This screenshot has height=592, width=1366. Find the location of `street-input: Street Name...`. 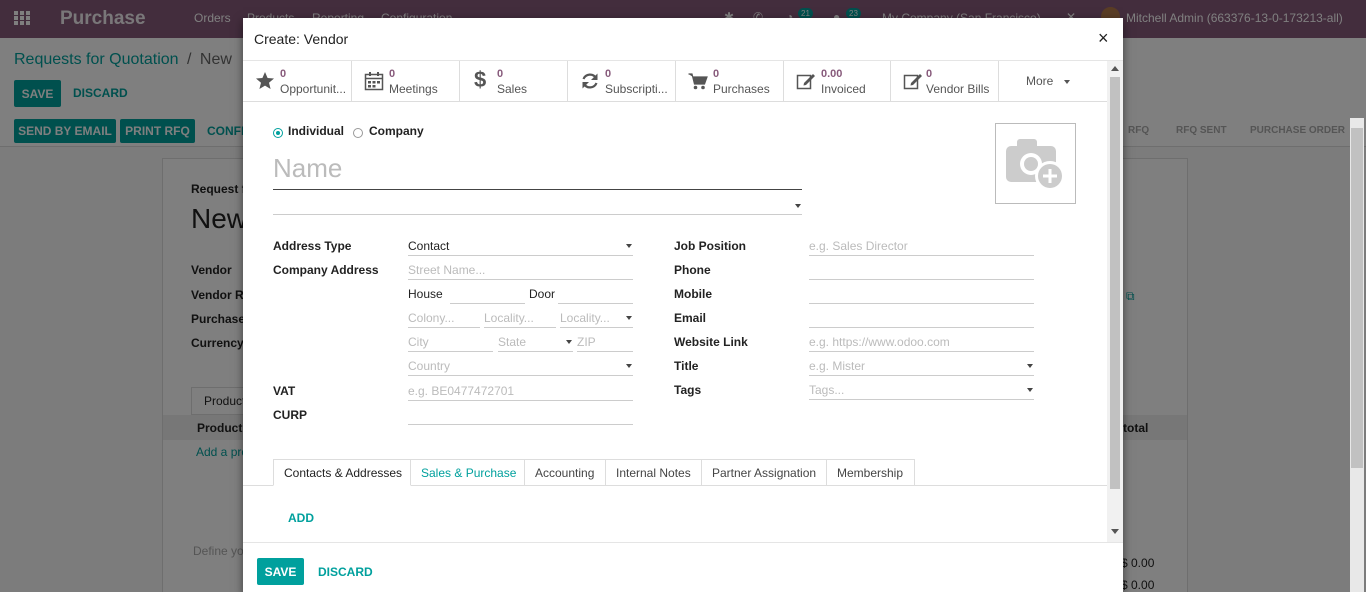

street-input: Street Name... is located at coordinates (520, 270).